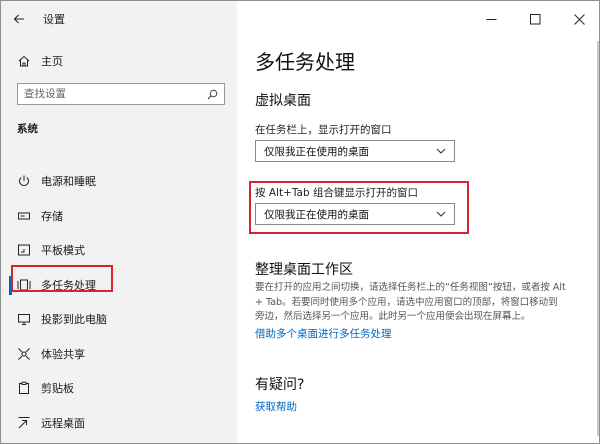 The height and width of the screenshot is (444, 600). Describe the element at coordinates (280, 385) in the screenshot. I see `questions-heading: 有疑问?` at that location.